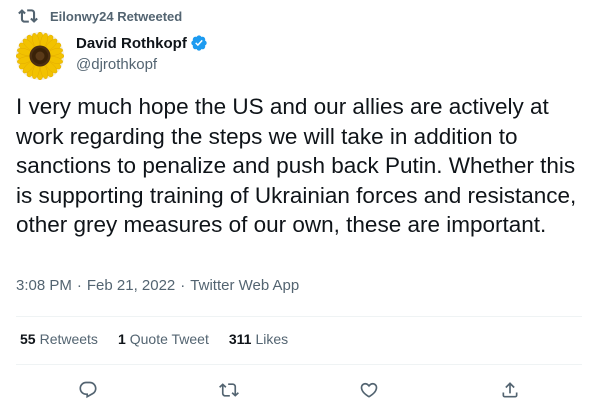  I want to click on reply-button, so click(88, 390).